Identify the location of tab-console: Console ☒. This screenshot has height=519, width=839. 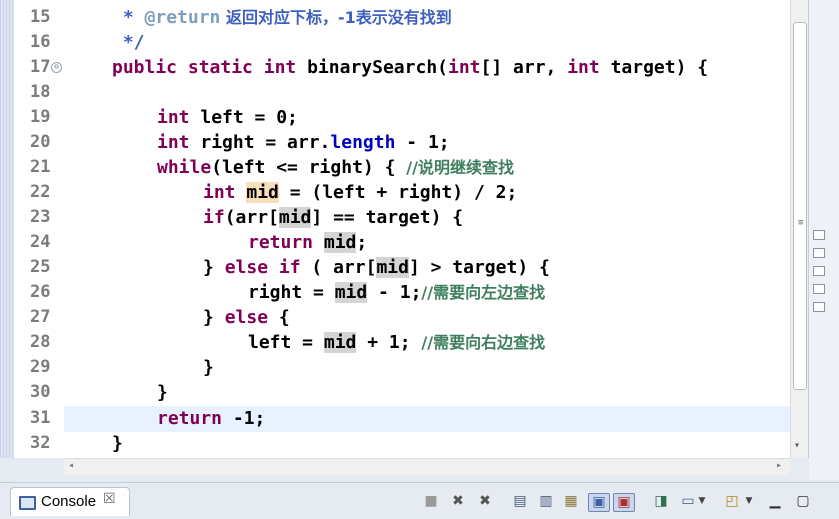
(70, 501).